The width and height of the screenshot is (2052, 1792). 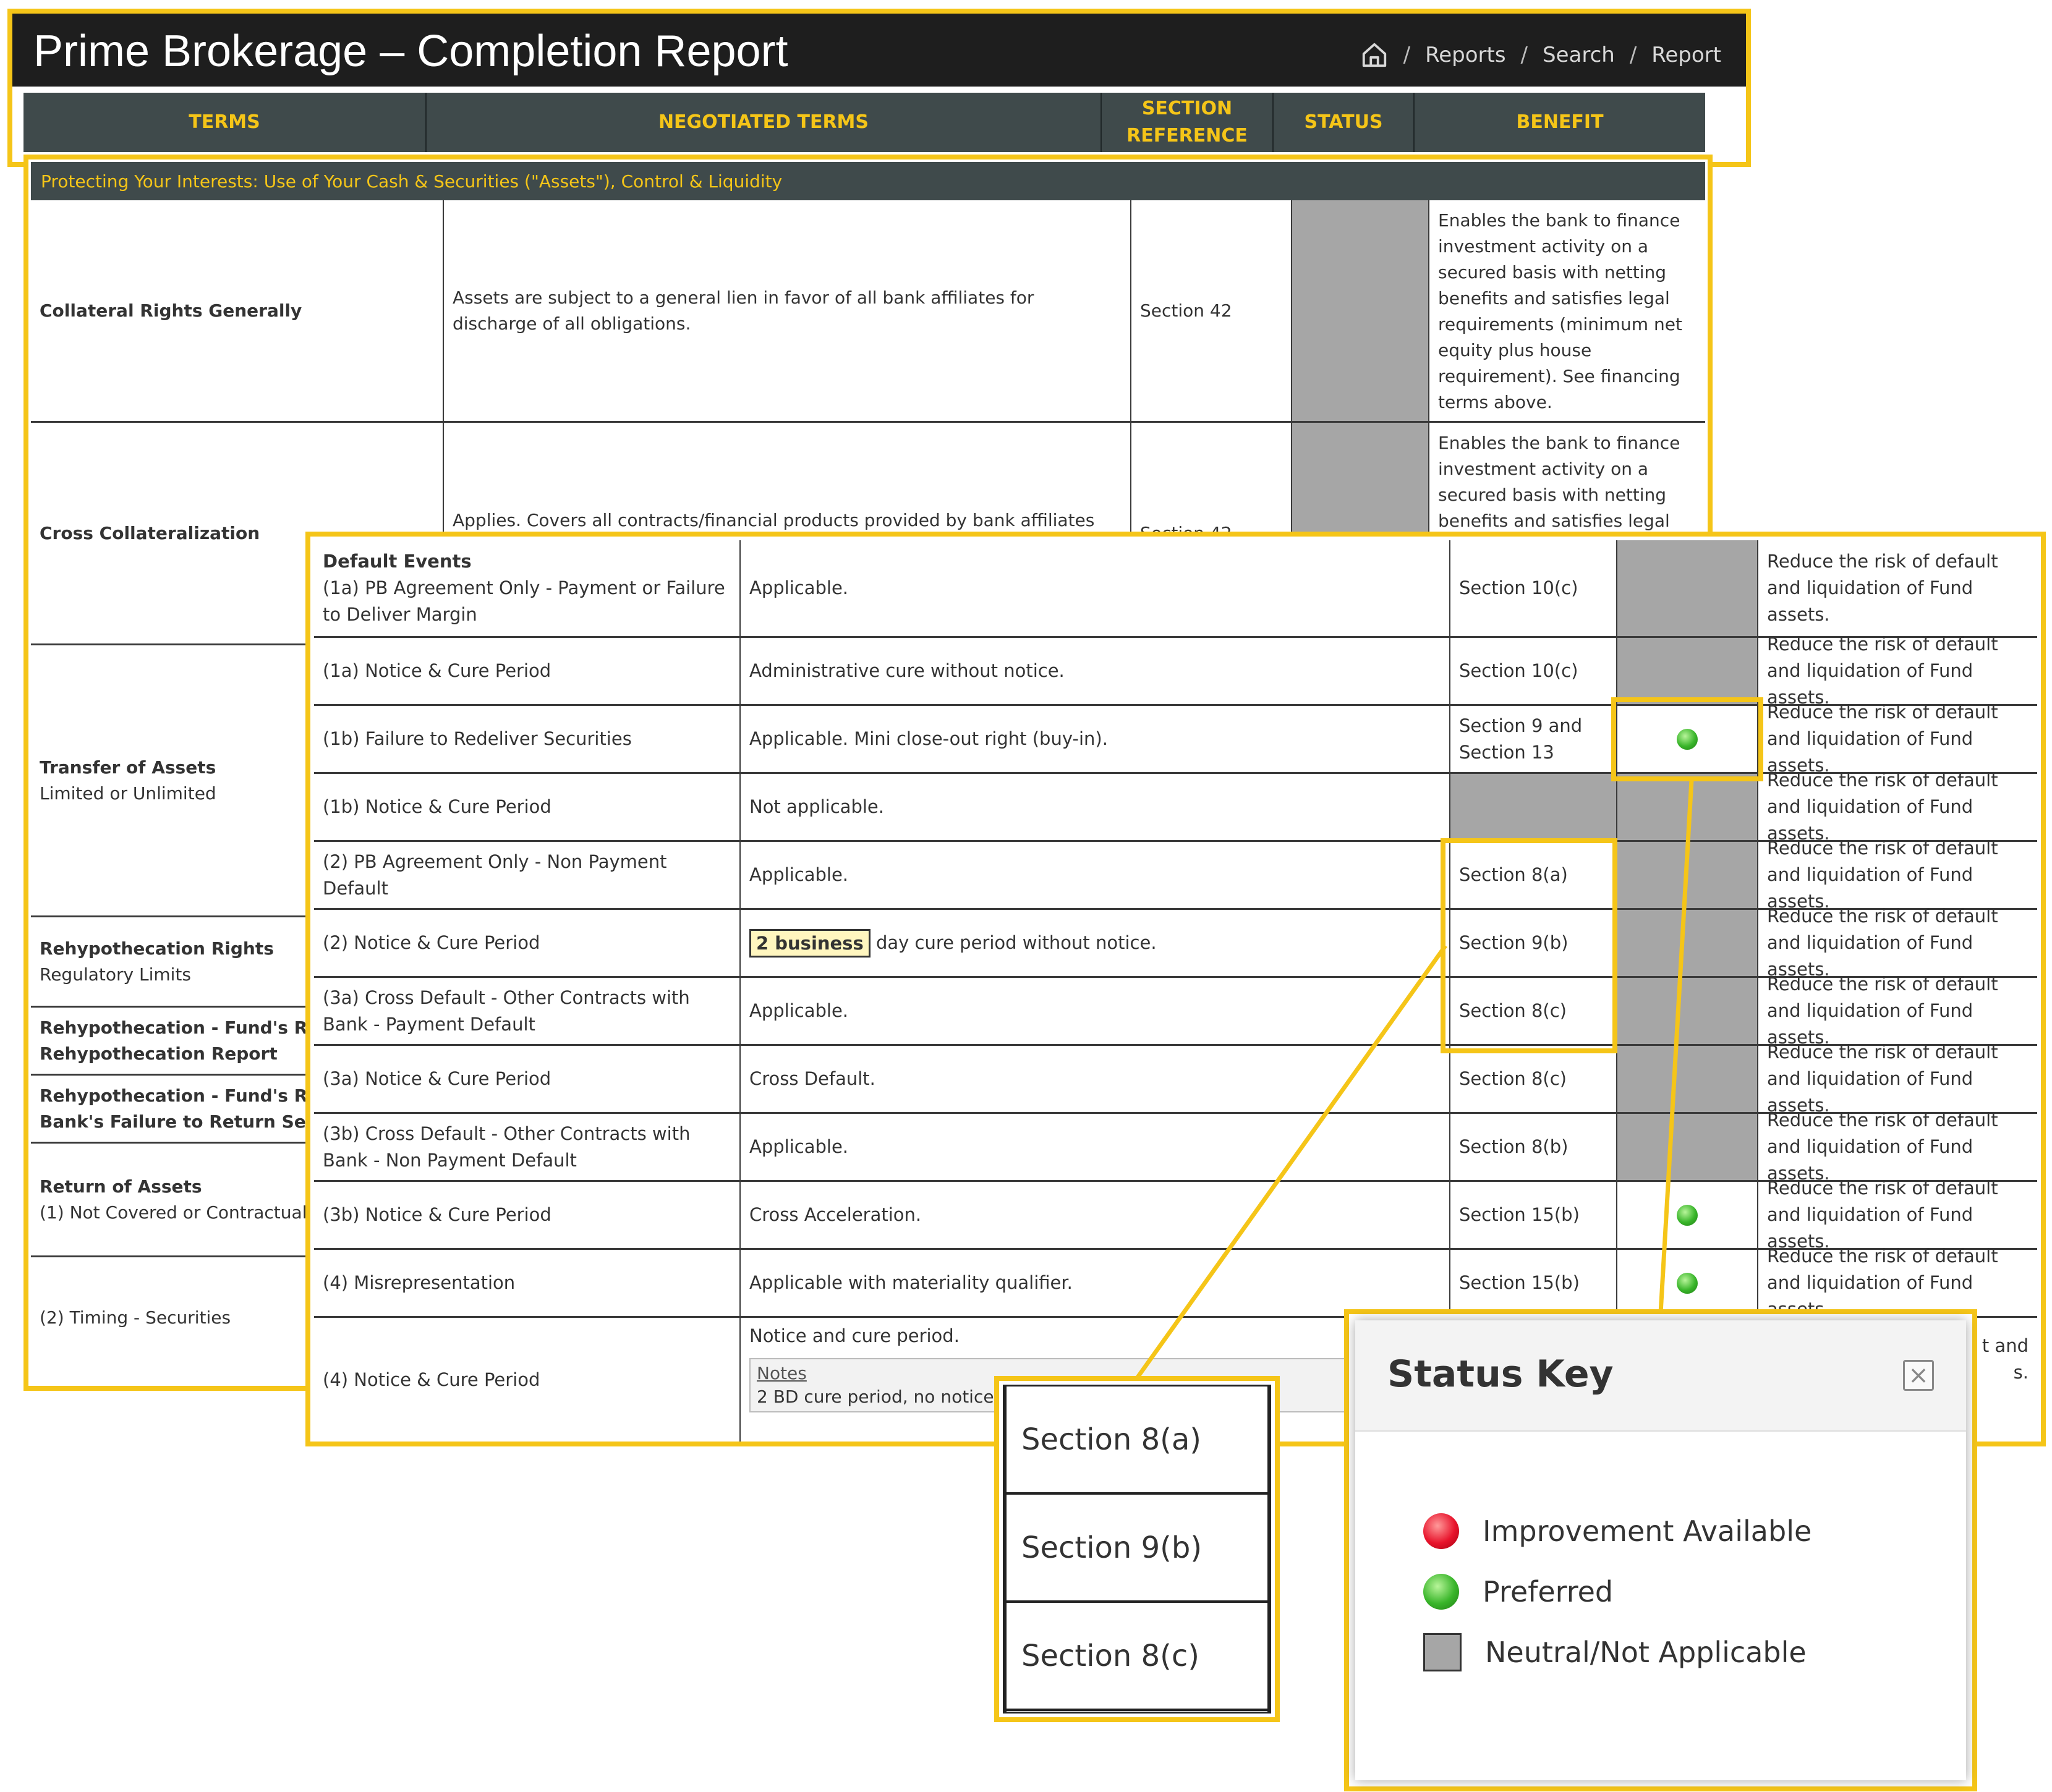 I want to click on status-key-header: Status Key ×, so click(x=1660, y=1376).